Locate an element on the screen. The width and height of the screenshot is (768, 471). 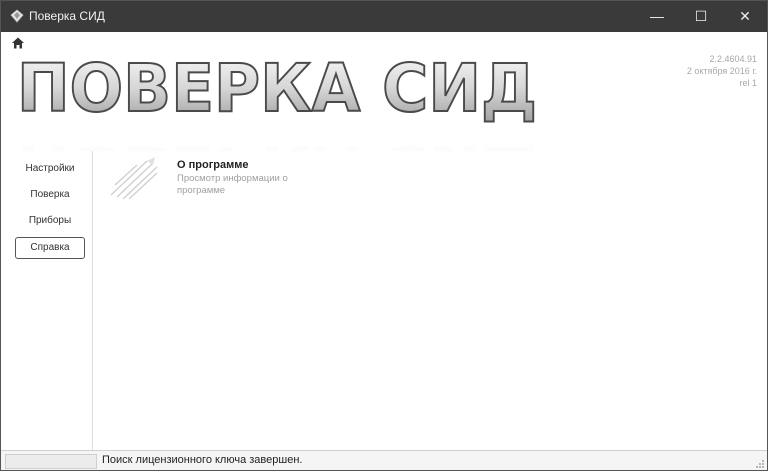
window-title: Поверка СИД is located at coordinates (67, 16).